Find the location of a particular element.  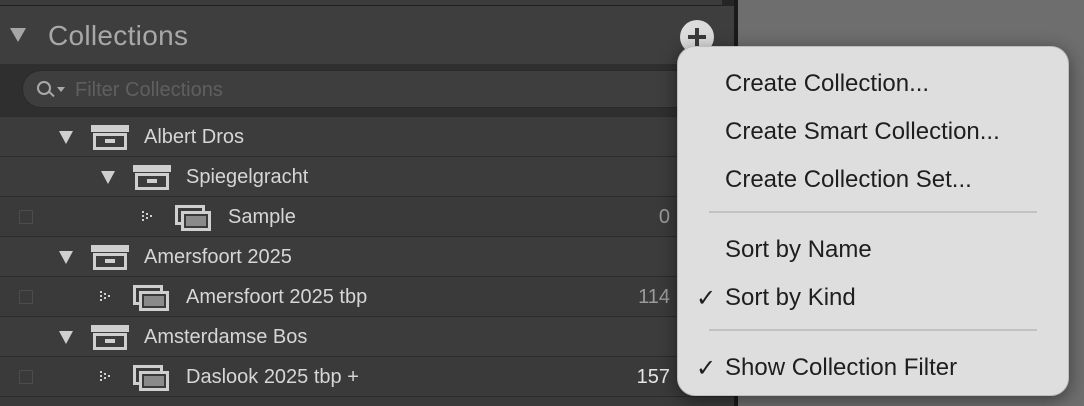

filter-collections-box is located at coordinates (362, 89).